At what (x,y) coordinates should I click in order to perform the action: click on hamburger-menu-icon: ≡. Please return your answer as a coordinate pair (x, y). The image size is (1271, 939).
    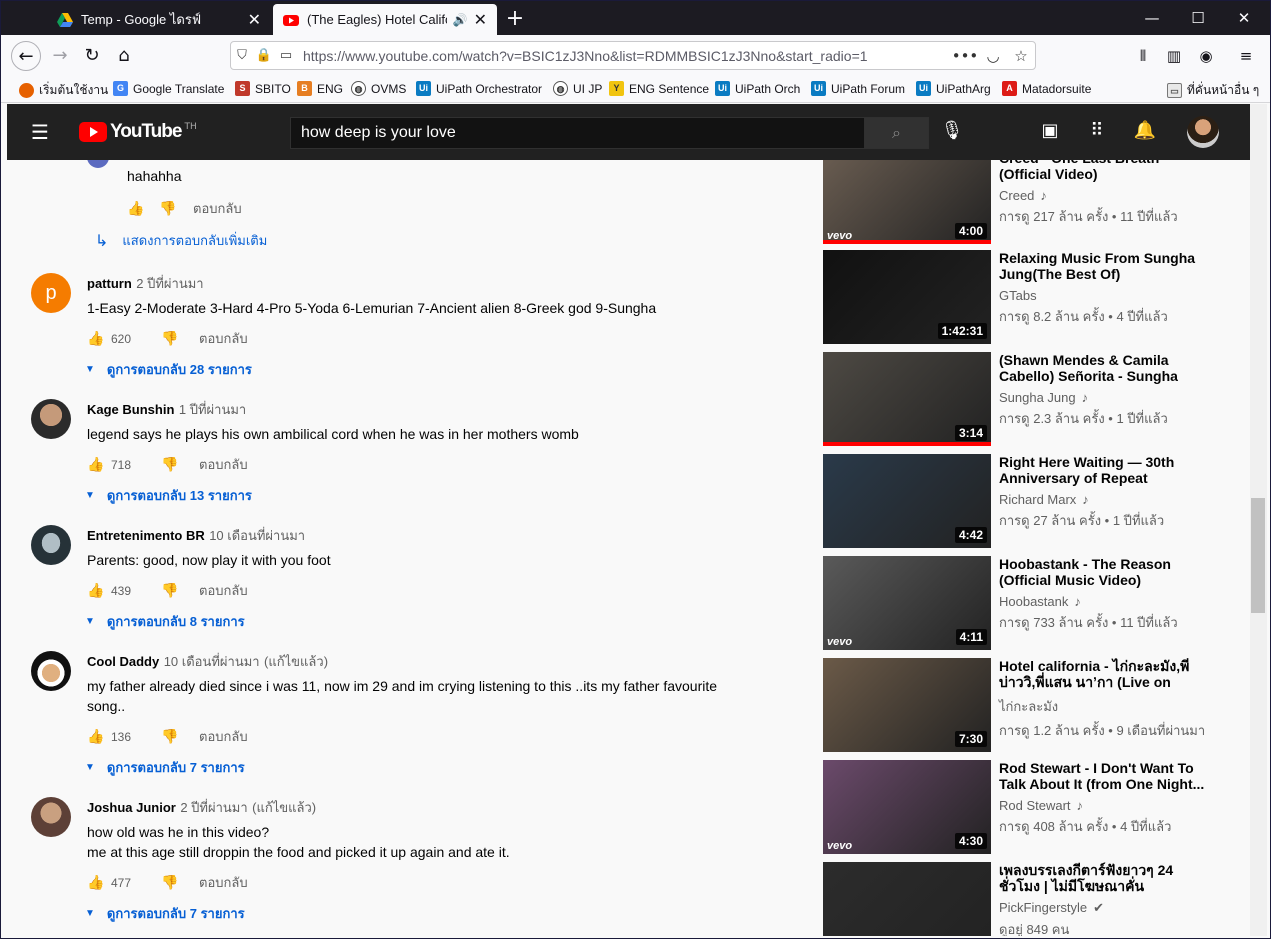
    Looking at the image, I should click on (1246, 56).